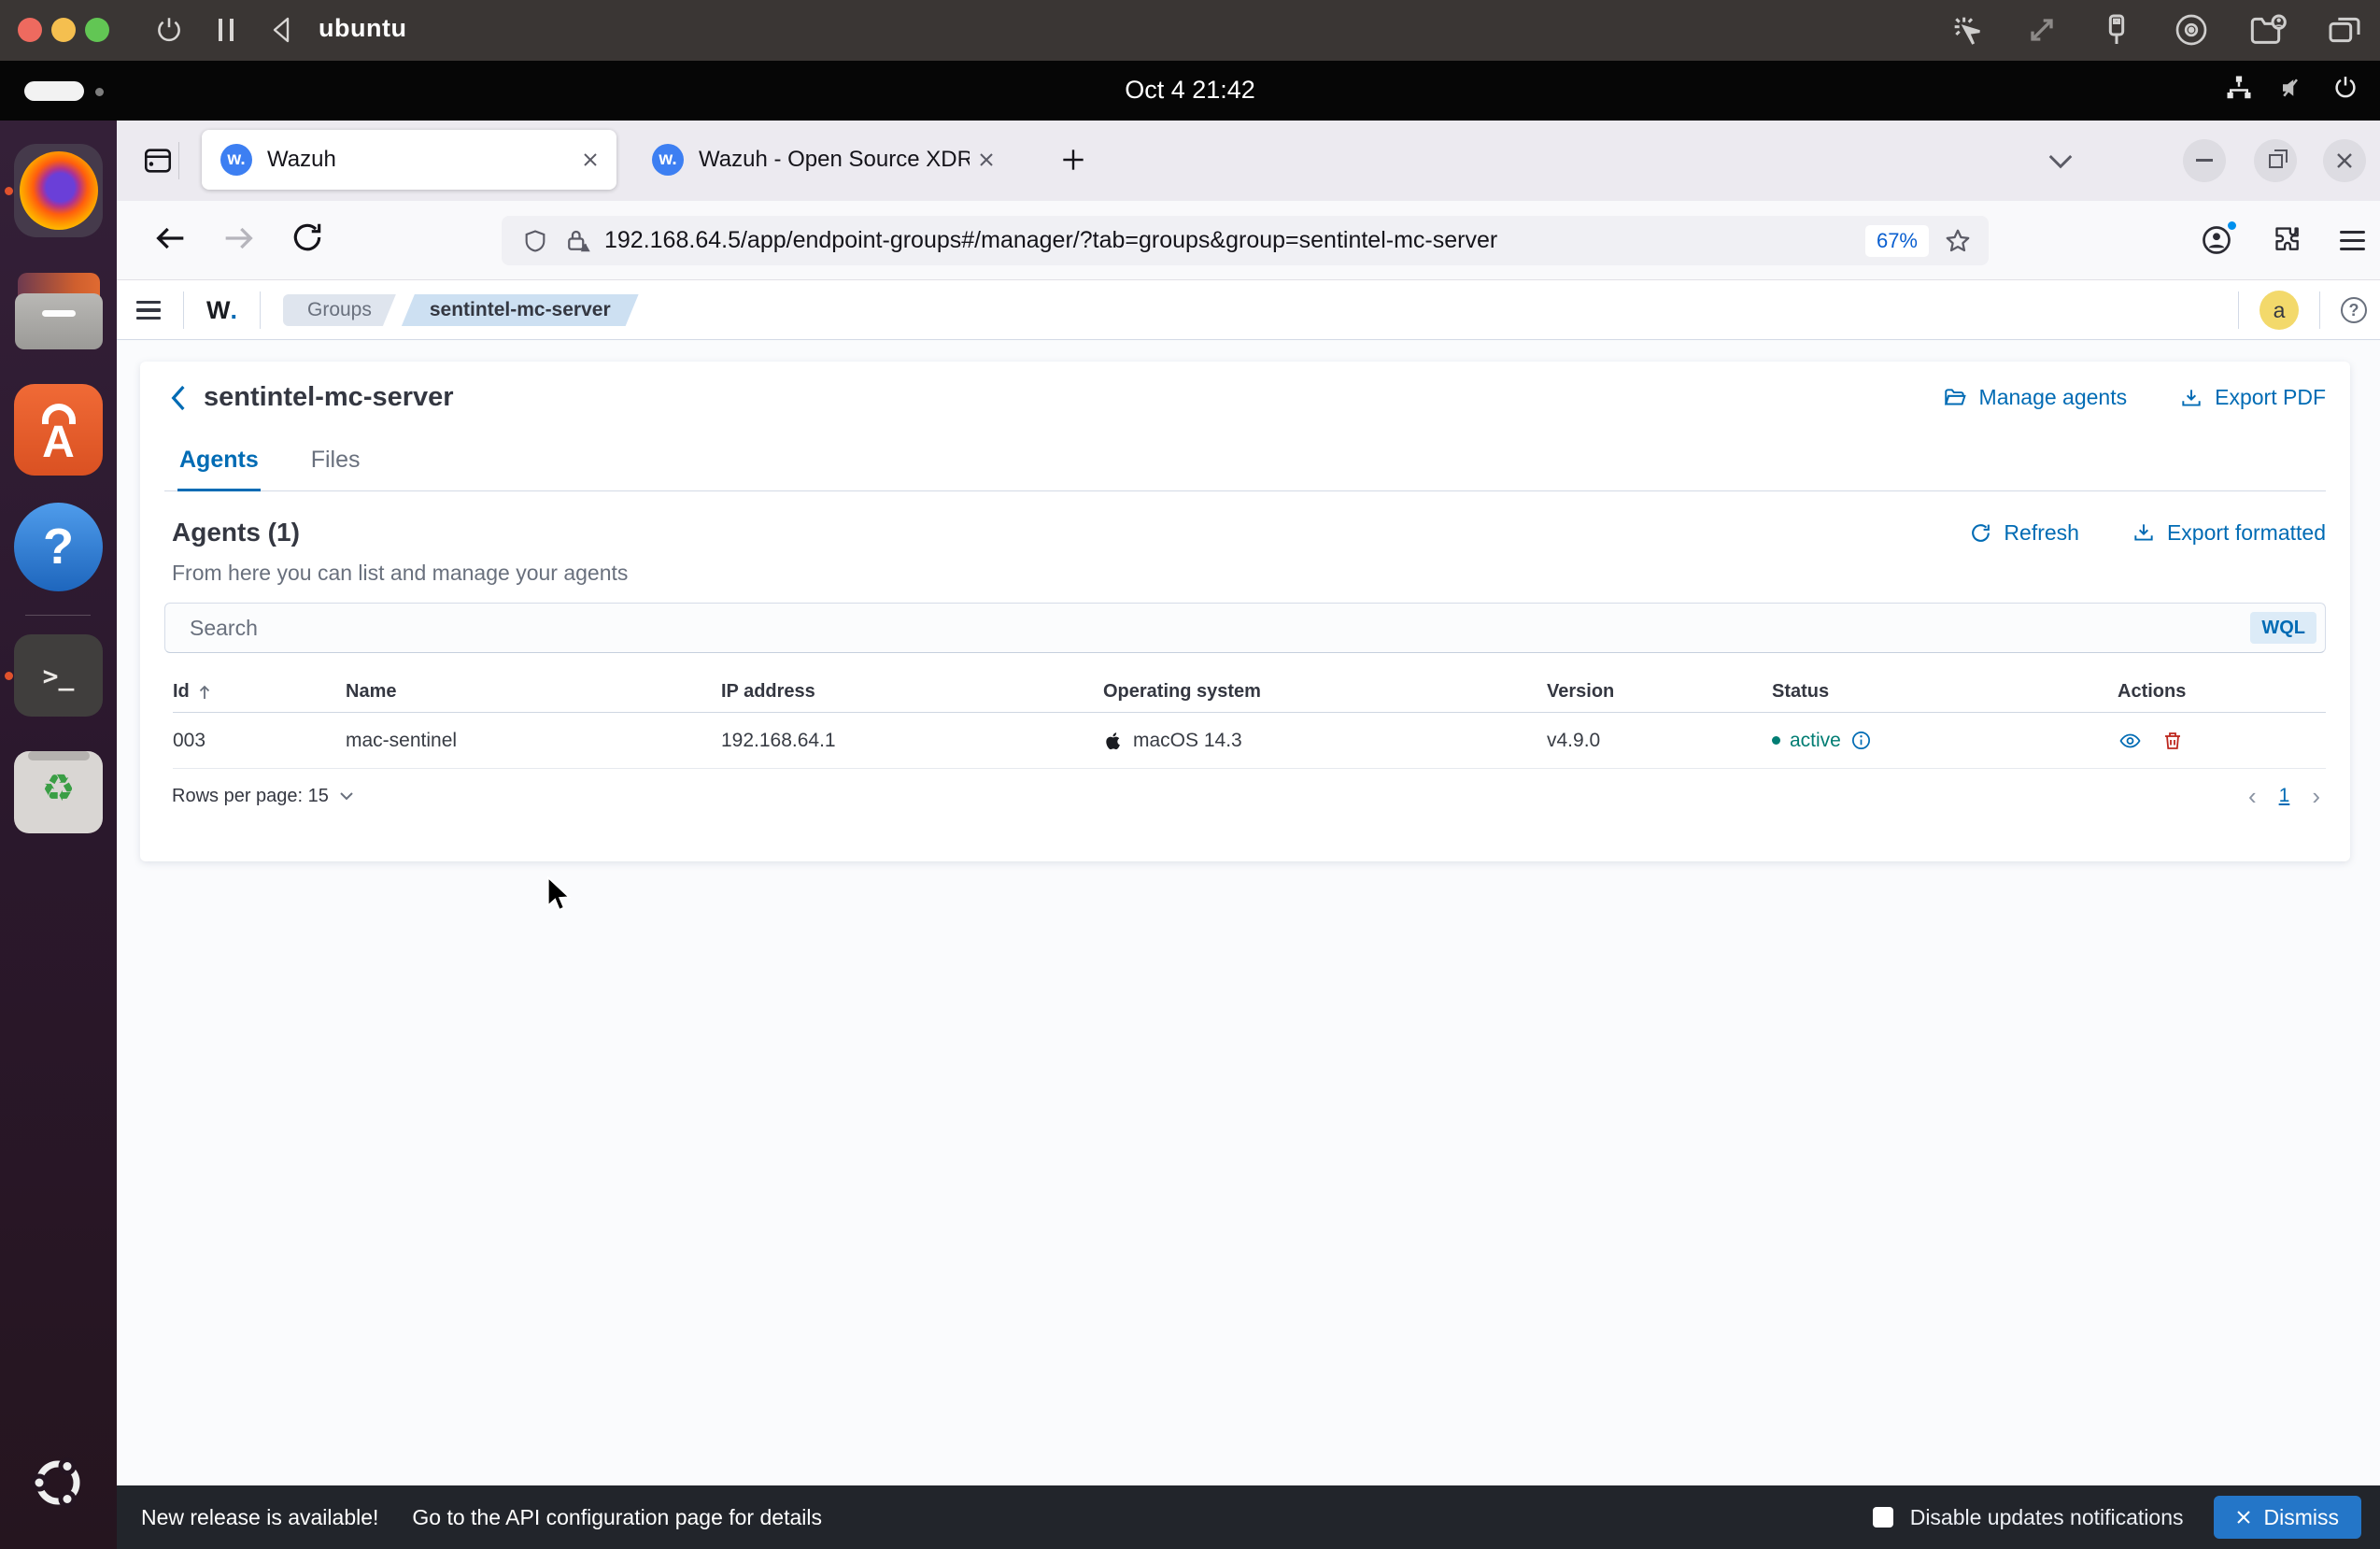 This screenshot has width=2380, height=1549. What do you see at coordinates (2034, 397) in the screenshot?
I see `manage-agents-button: Manage agents` at bounding box center [2034, 397].